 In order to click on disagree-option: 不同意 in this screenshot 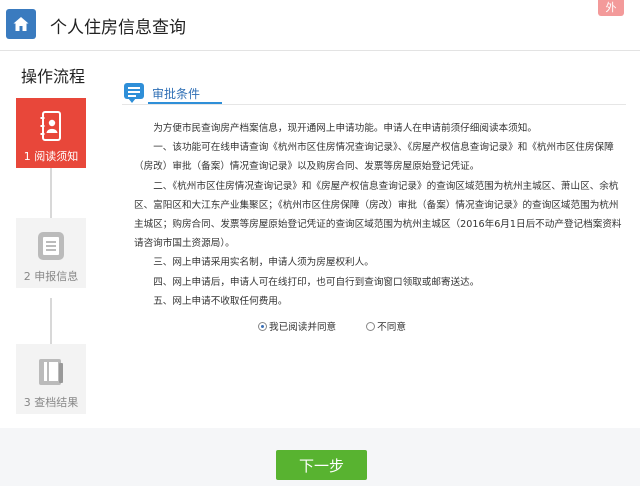, I will do `click(386, 326)`.